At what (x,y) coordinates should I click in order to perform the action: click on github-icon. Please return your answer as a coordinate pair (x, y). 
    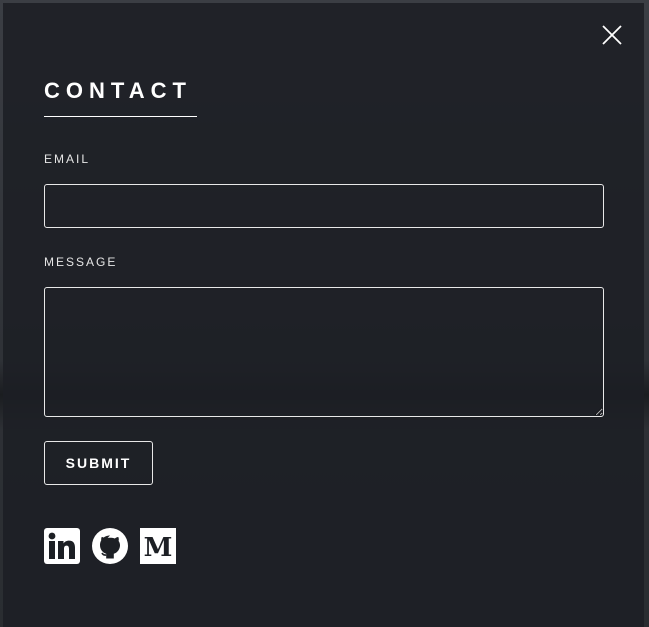
    Looking at the image, I should click on (110, 546).